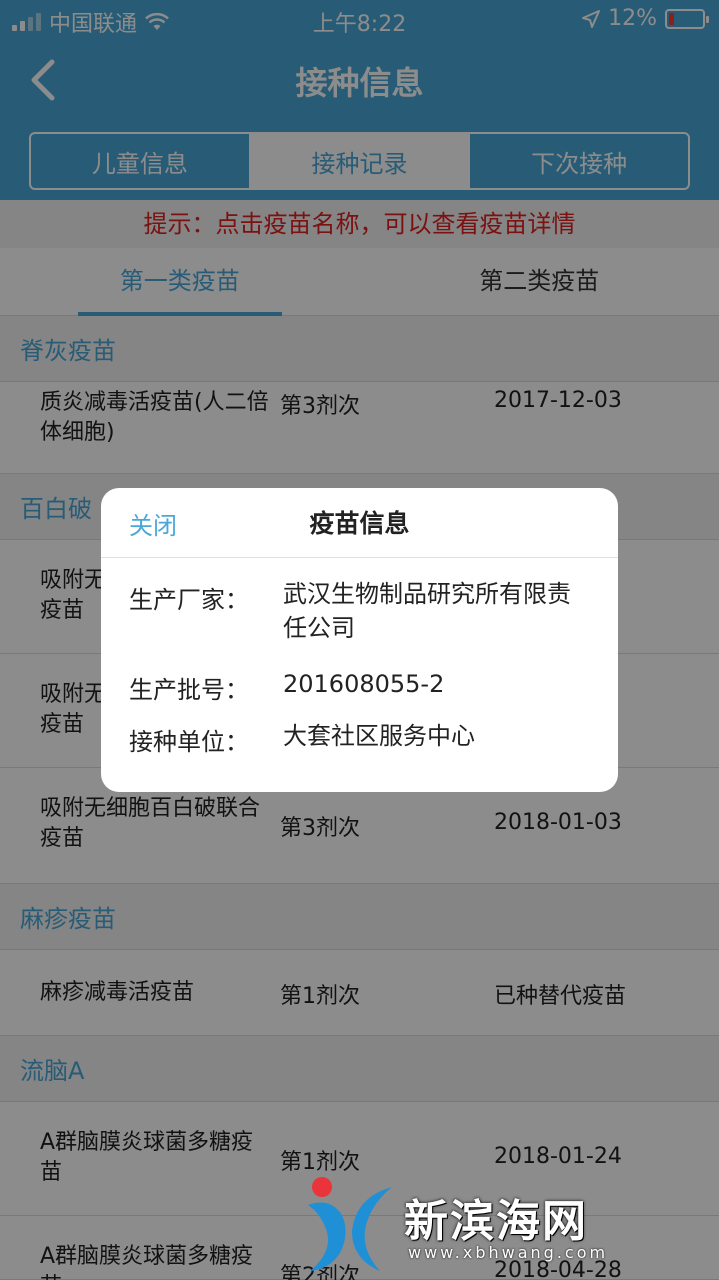 The image size is (719, 1280). I want to click on dialog-title: 疫苗信息, so click(359, 523).